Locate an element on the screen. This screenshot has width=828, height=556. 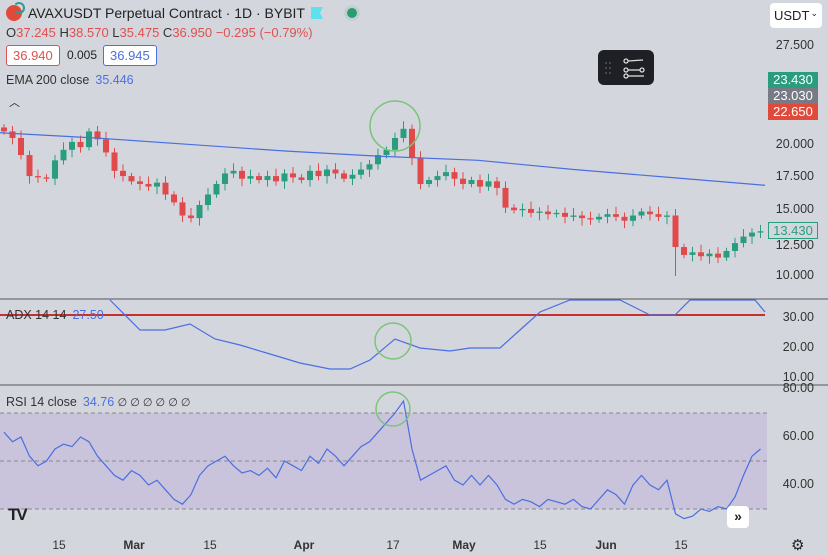
tradingview-logo: TV is located at coordinates (18, 515).